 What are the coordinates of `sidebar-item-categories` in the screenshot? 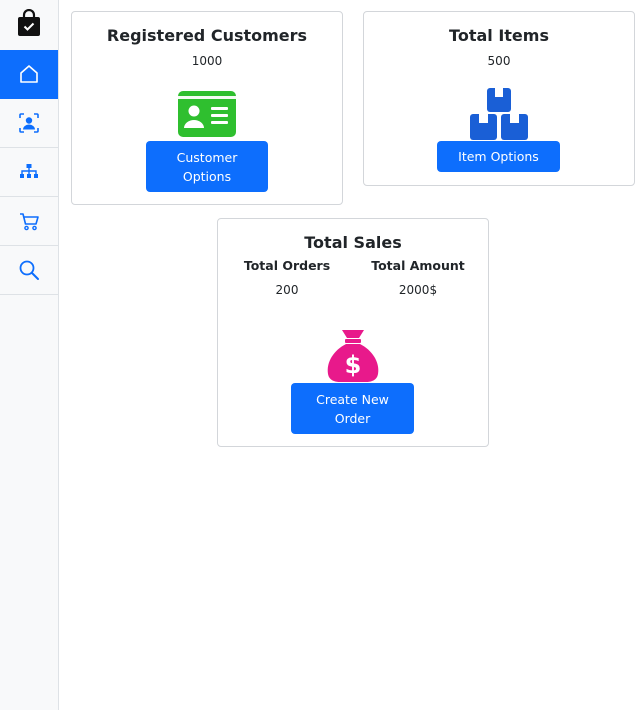 It's located at (29, 172).